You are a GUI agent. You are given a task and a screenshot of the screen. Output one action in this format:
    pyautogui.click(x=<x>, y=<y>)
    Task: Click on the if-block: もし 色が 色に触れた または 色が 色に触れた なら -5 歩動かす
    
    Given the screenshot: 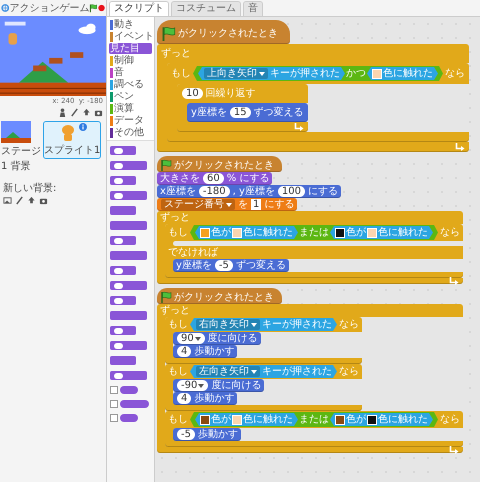 What is the action you would take?
    pyautogui.click(x=314, y=429)
    